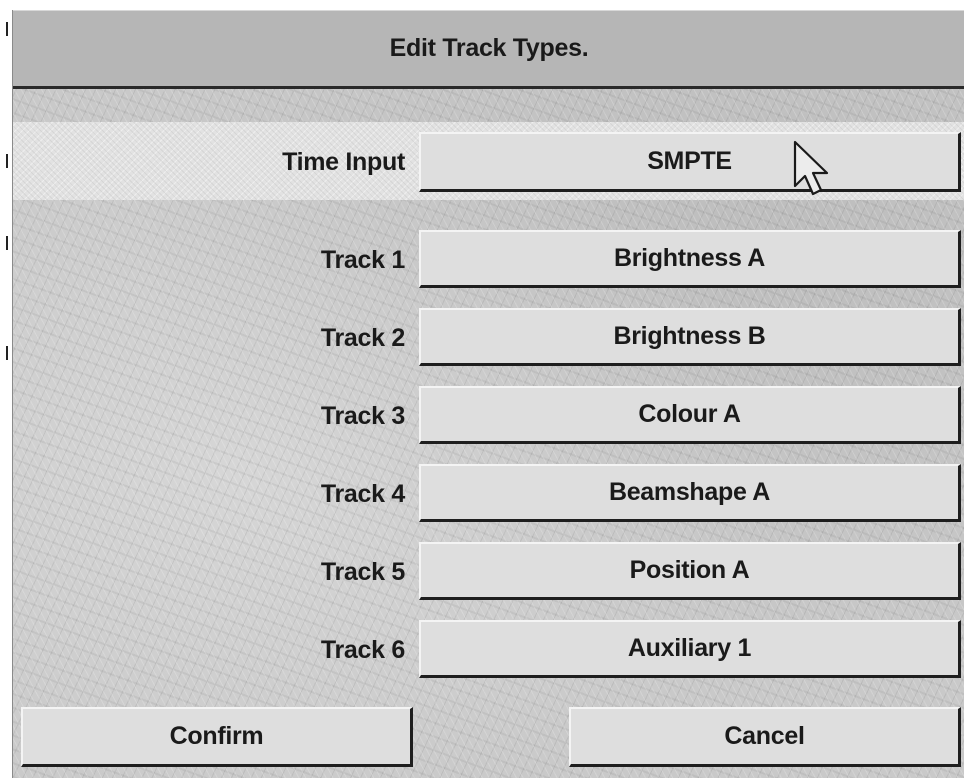 The height and width of the screenshot is (778, 964). I want to click on track-5-type-value: Position A, so click(689, 570).